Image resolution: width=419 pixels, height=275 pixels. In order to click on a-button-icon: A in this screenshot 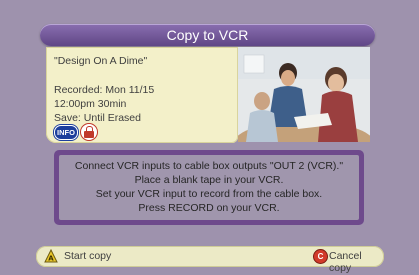, I will do `click(51, 256)`.